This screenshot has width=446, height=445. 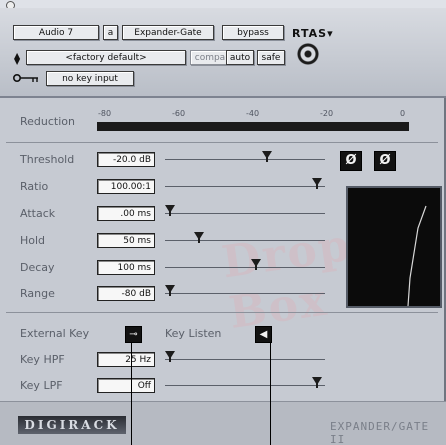 What do you see at coordinates (126, 359) in the screenshot?
I see `key-hpf-value: 25 Hz` at bounding box center [126, 359].